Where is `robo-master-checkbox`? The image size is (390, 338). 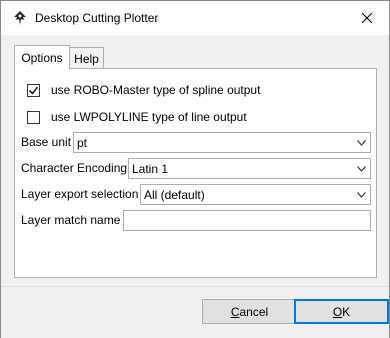 robo-master-checkbox is located at coordinates (33, 90).